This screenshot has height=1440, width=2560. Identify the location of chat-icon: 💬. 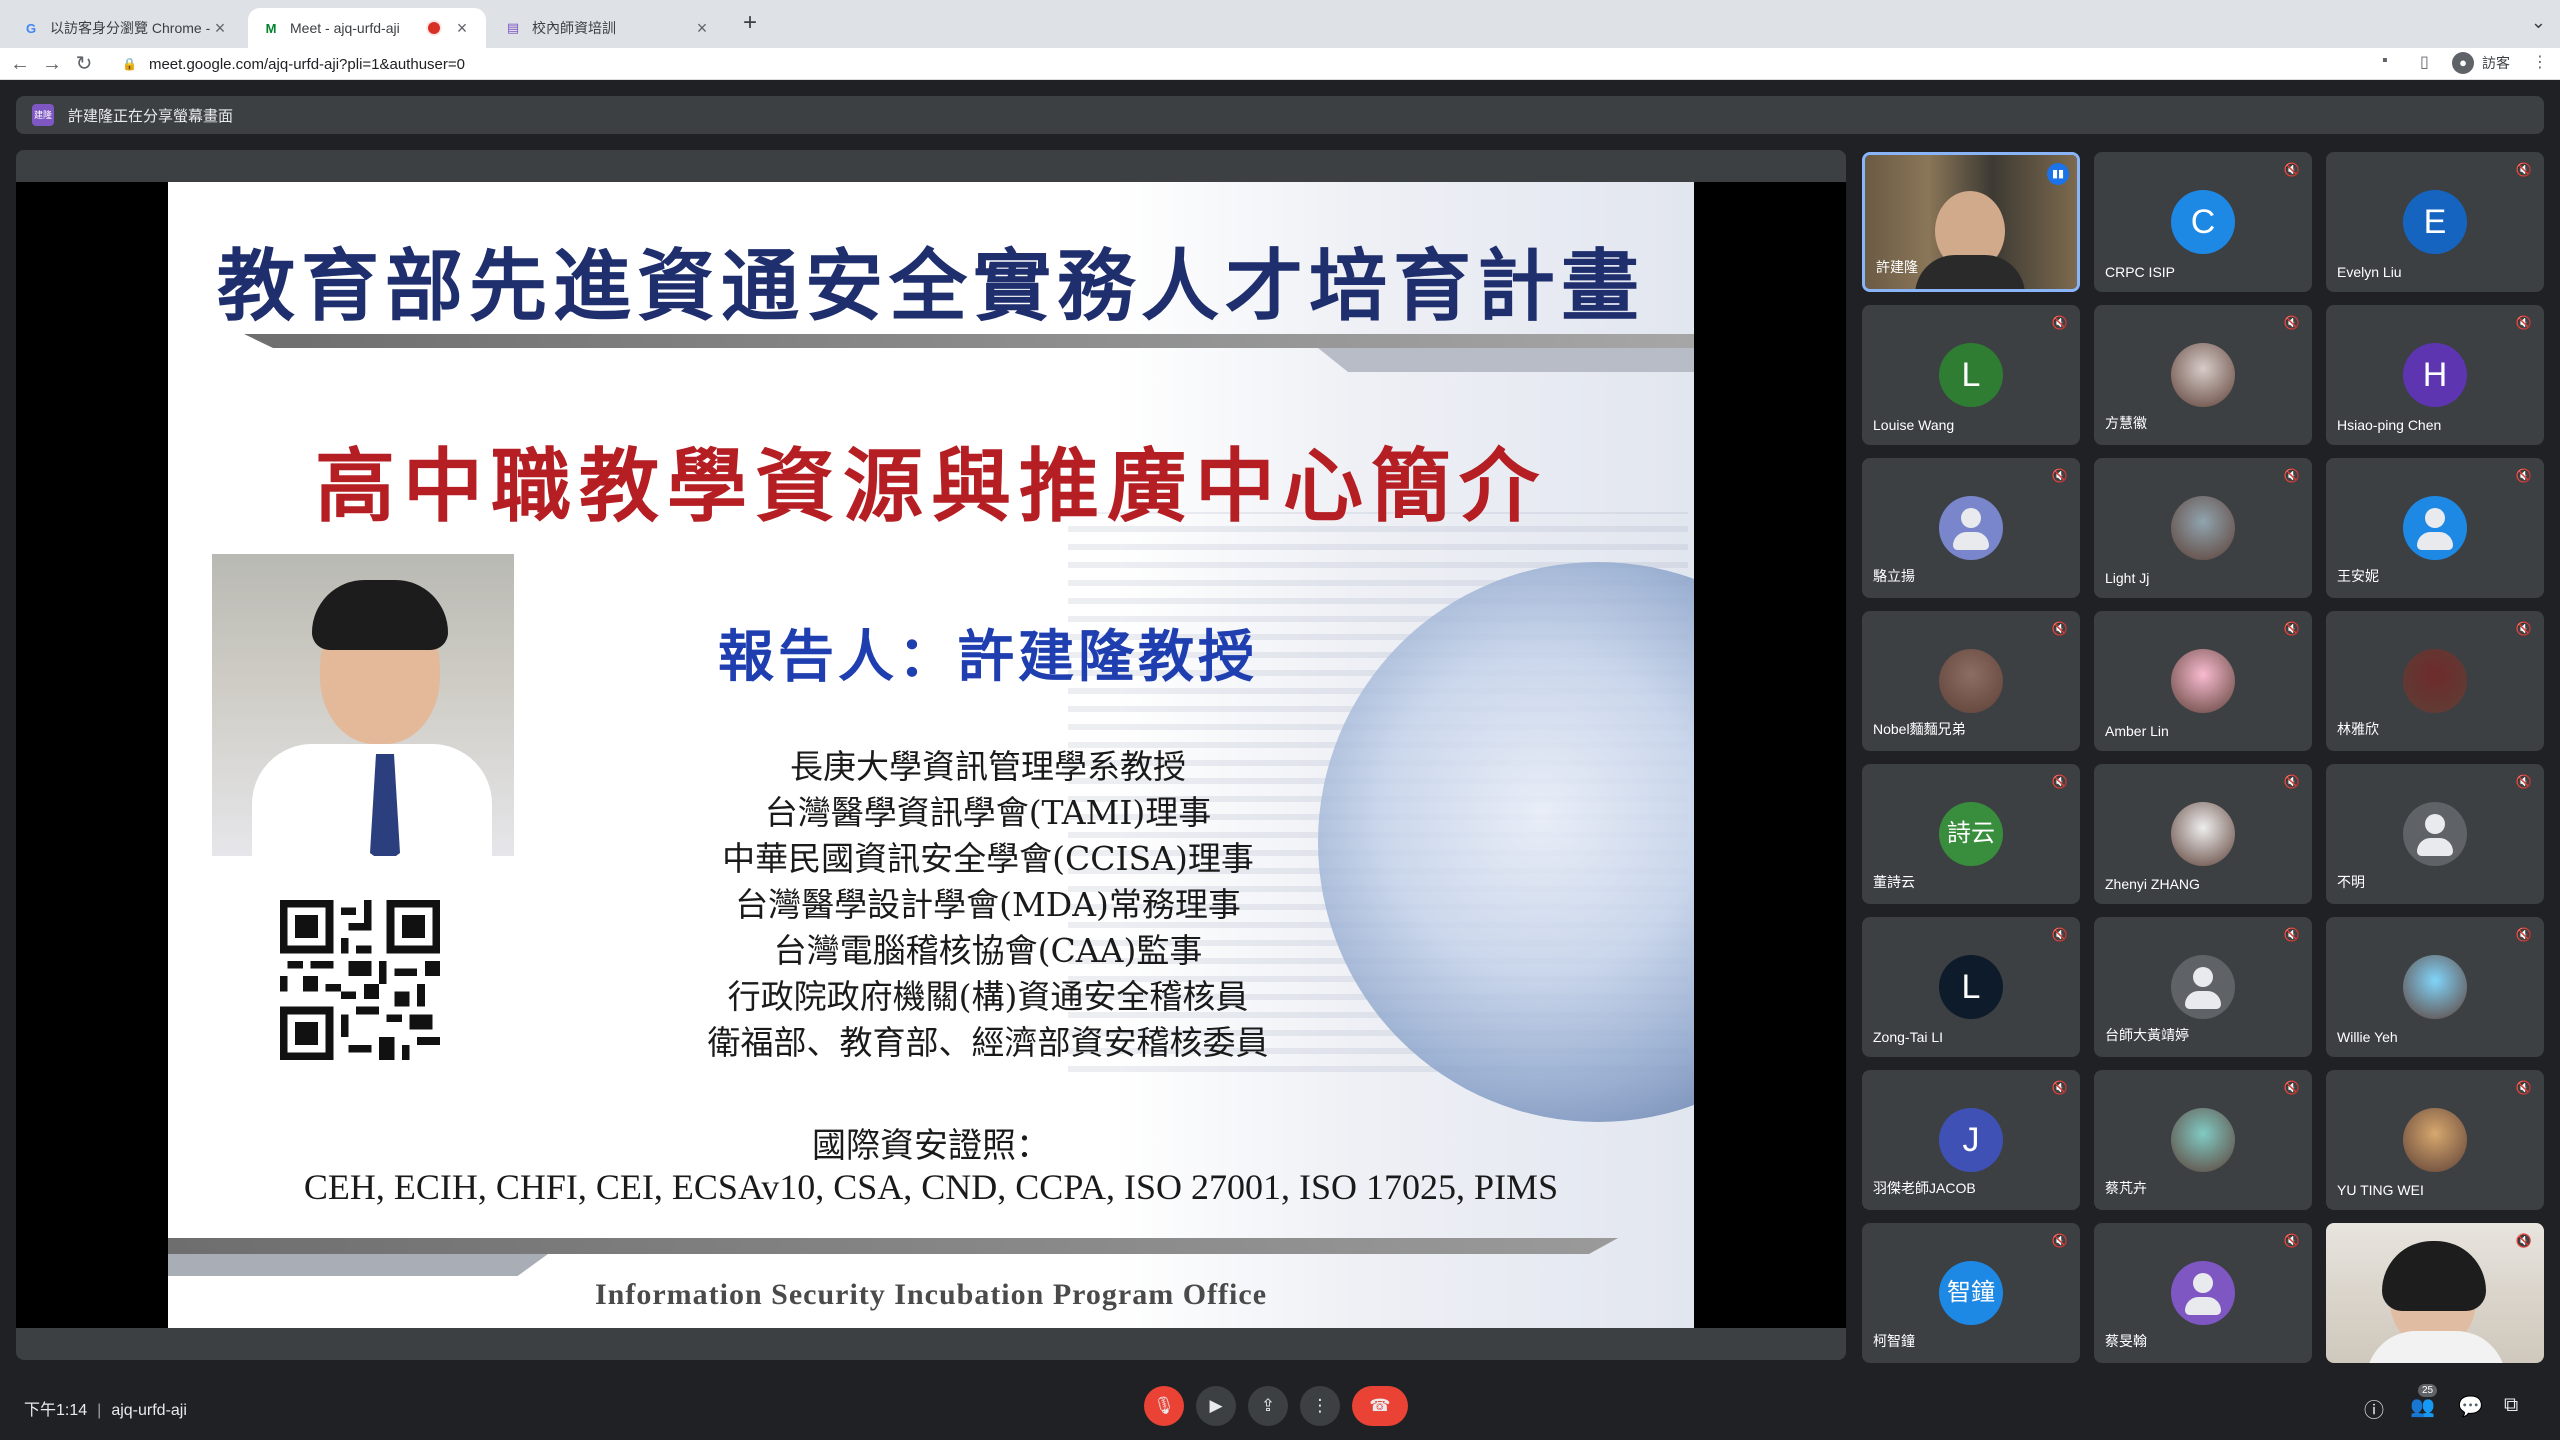
(2470, 1406).